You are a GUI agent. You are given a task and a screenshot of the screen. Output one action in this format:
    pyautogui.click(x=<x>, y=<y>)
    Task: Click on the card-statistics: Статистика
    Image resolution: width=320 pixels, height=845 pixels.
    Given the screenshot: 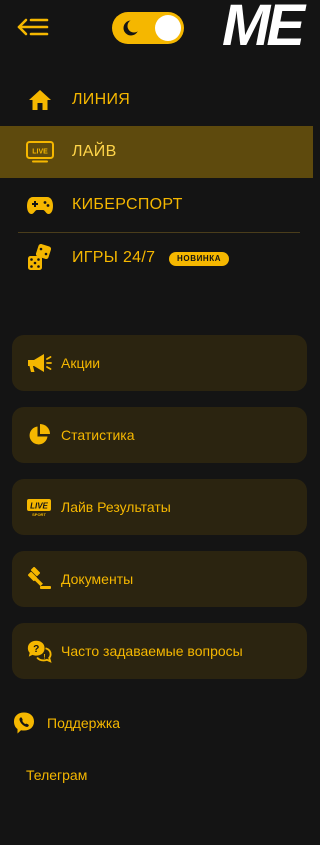 What is the action you would take?
    pyautogui.click(x=159, y=435)
    